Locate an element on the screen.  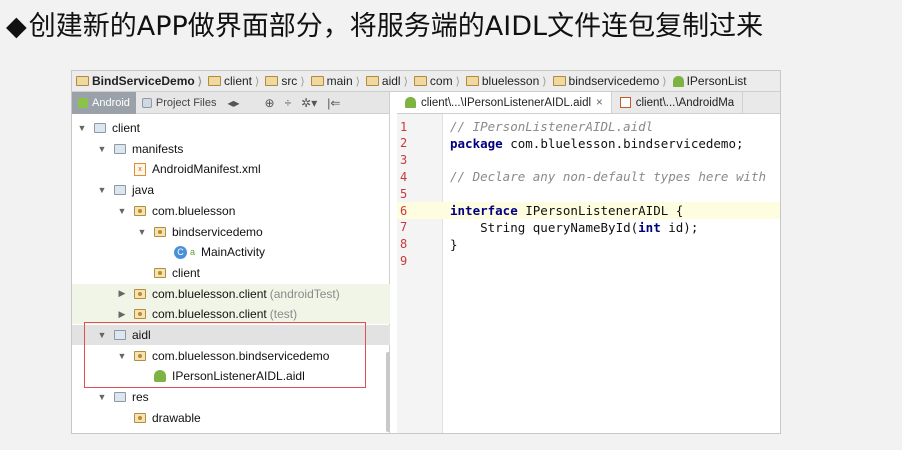
tab-project-files: Project Files is located at coordinates (179, 103).